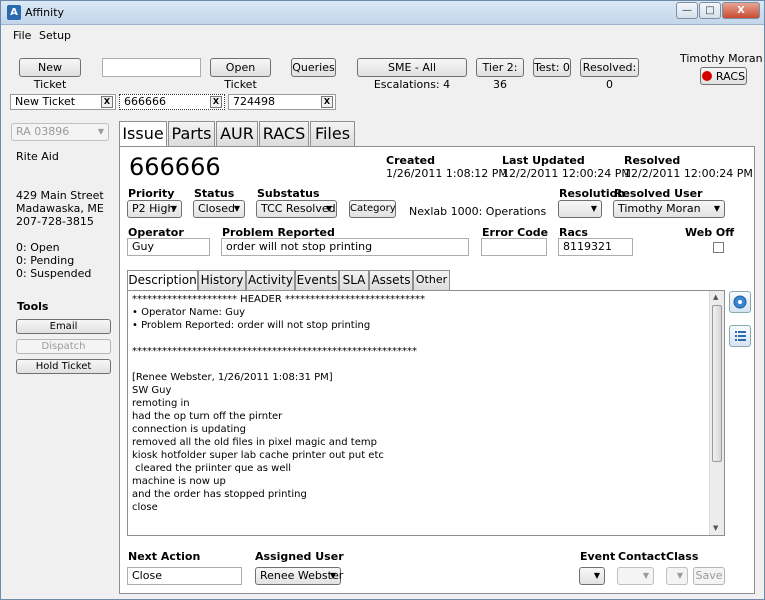 This screenshot has height=600, width=765. I want to click on resolution-select: ▼, so click(580, 209).